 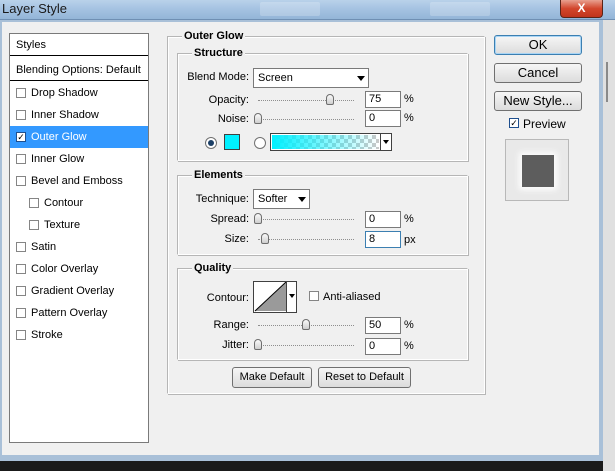 What do you see at coordinates (218, 77) in the screenshot?
I see `blend-mode-label: Blend Mode:` at bounding box center [218, 77].